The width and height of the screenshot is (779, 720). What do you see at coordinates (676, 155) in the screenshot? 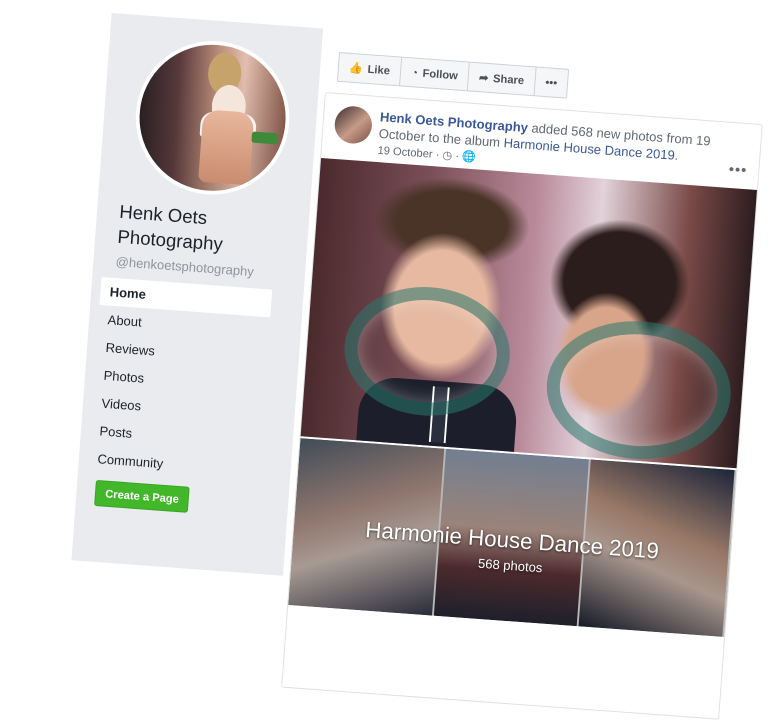
I see `post-period: .` at bounding box center [676, 155].